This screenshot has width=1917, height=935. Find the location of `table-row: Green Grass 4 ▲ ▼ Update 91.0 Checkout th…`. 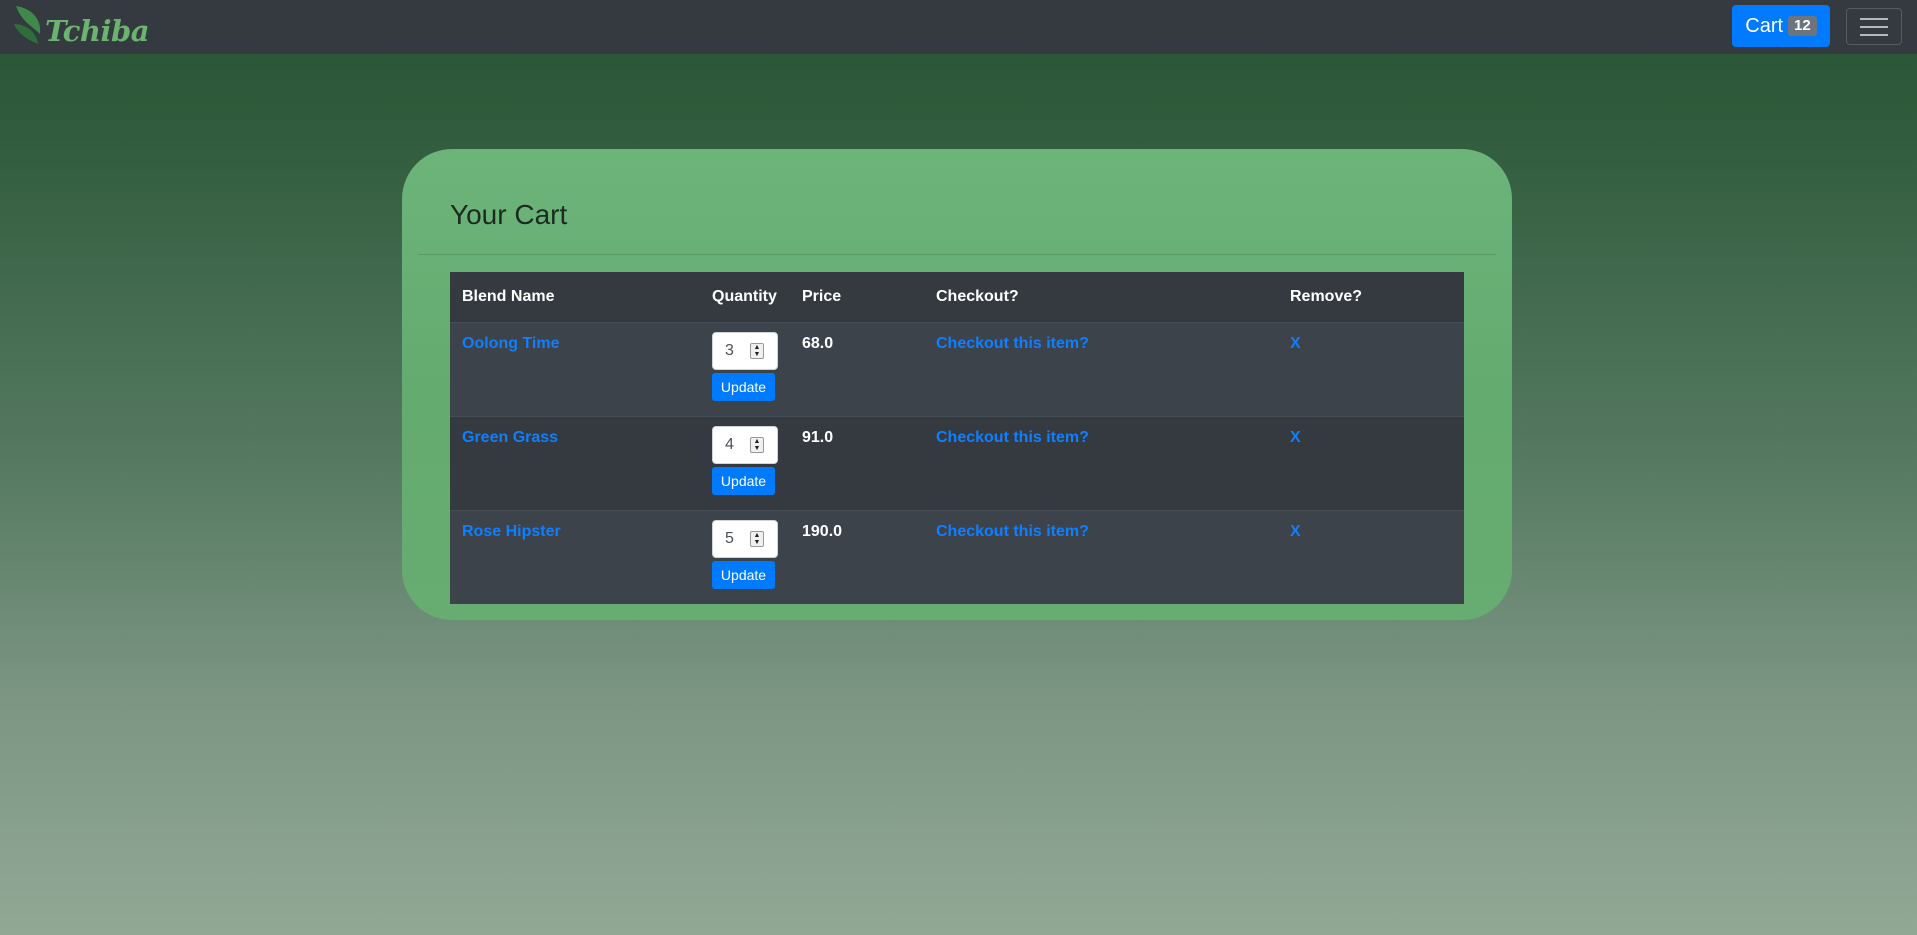

table-row: Green Grass 4 ▲ ▼ Update 91.0 Checkout th… is located at coordinates (957, 462).